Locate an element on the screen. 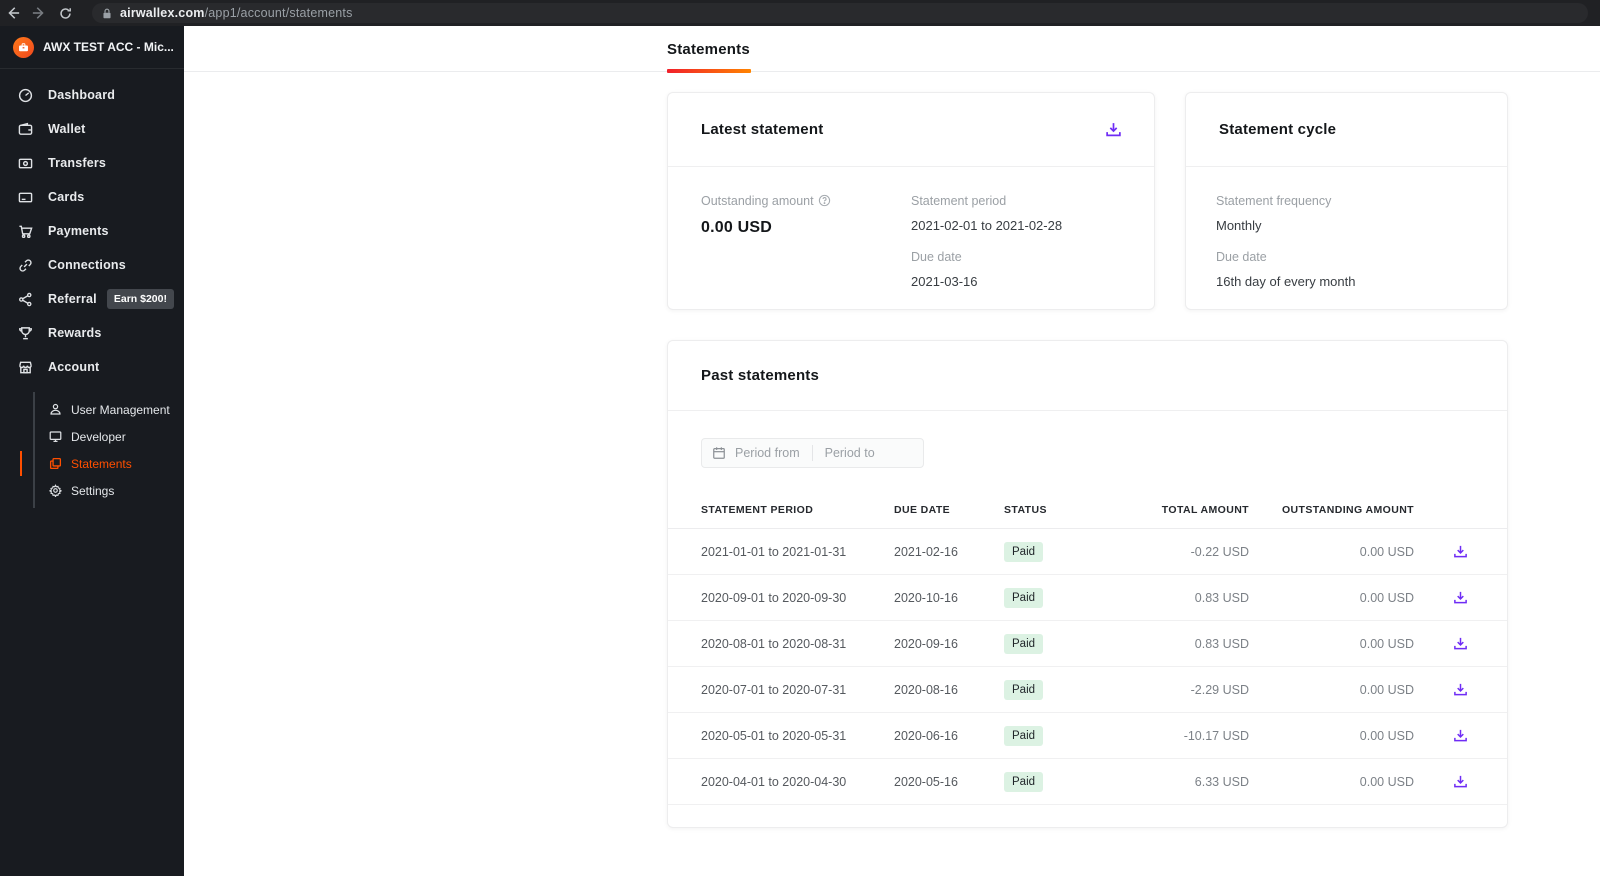 The width and height of the screenshot is (1600, 876). sidebar-item-statements: Statements is located at coordinates (102, 463).